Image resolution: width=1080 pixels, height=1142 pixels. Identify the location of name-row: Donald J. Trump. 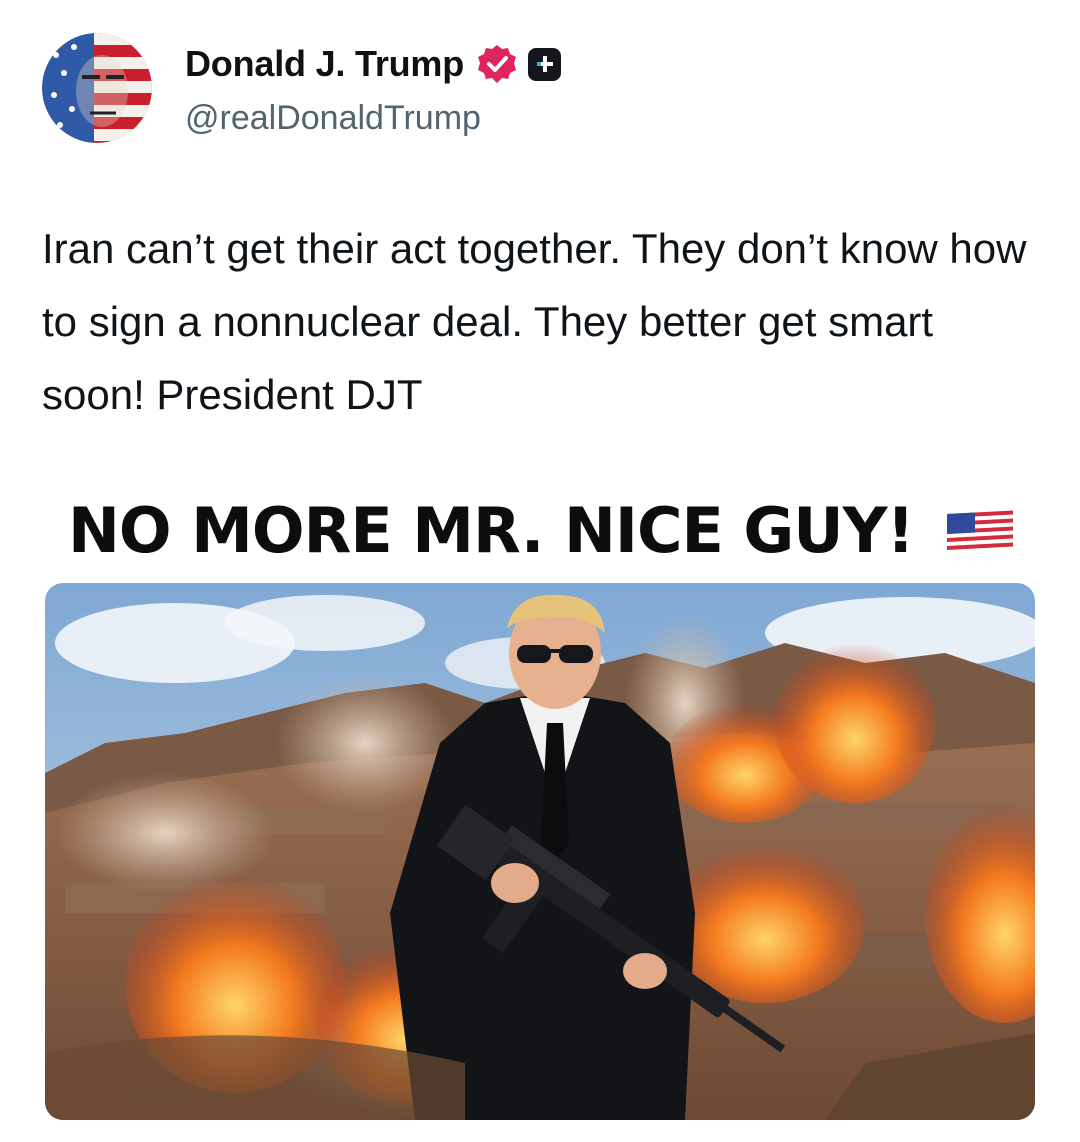
(373, 64).